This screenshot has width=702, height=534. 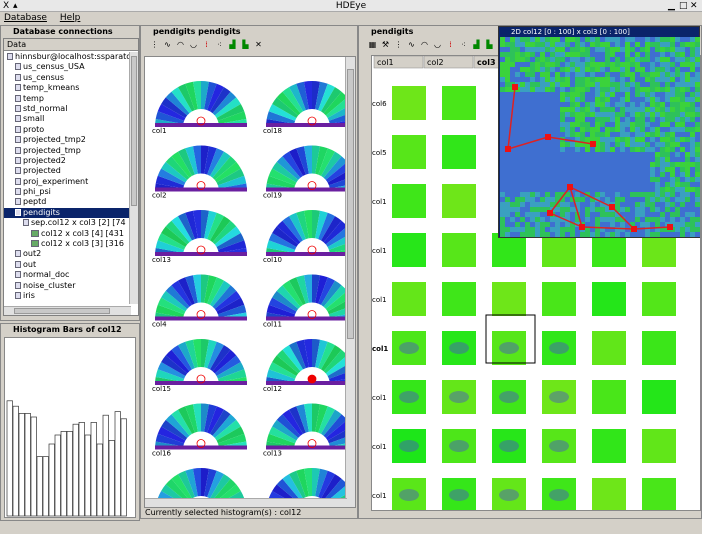 I want to click on gauge-col15: col15, so click(x=199, y=366).